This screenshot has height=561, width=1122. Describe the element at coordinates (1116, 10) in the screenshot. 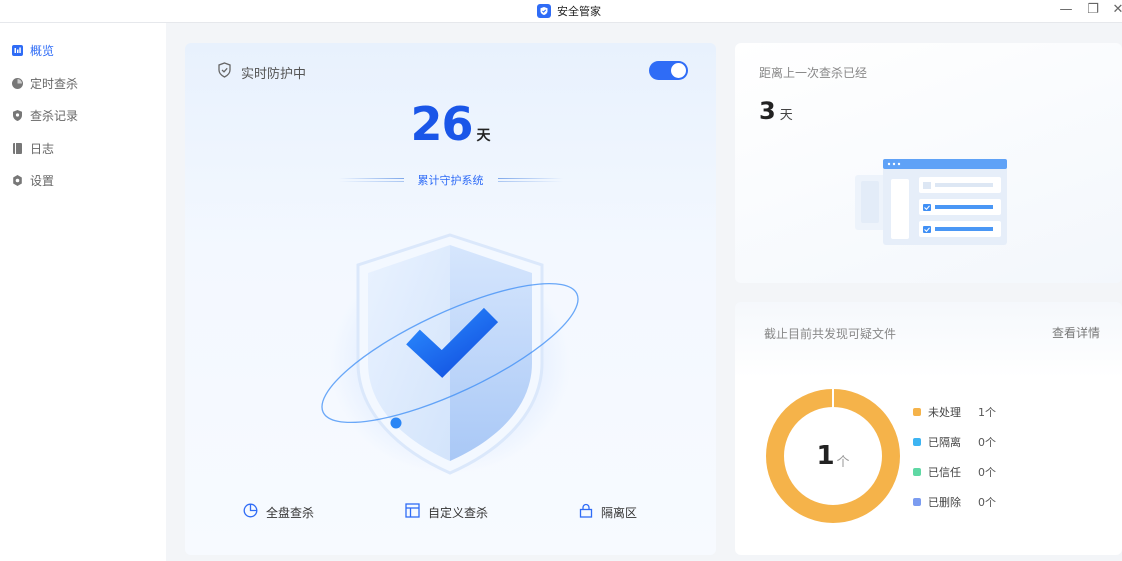

I see `close-icon: ✕` at that location.